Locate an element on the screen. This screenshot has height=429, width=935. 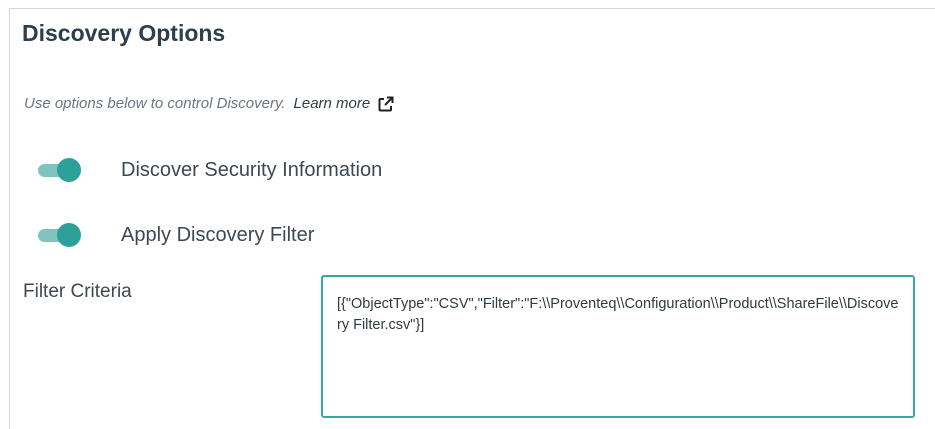
description-text: Use options below to control Discovery. is located at coordinates (155, 103).